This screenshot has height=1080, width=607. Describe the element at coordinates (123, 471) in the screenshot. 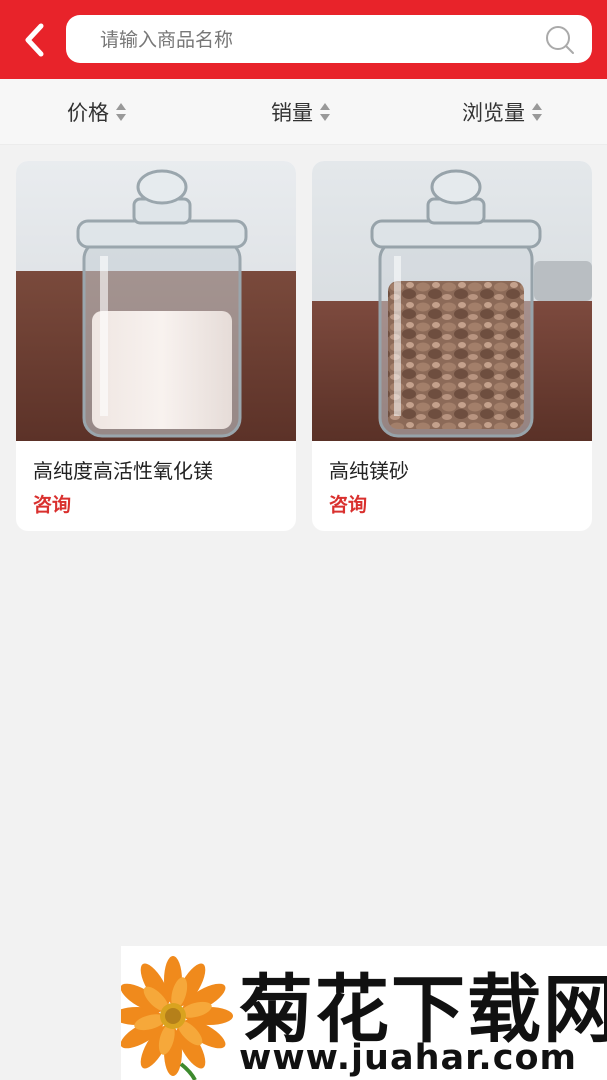

I see `product-title: 高纯度高活性氧化镁` at that location.